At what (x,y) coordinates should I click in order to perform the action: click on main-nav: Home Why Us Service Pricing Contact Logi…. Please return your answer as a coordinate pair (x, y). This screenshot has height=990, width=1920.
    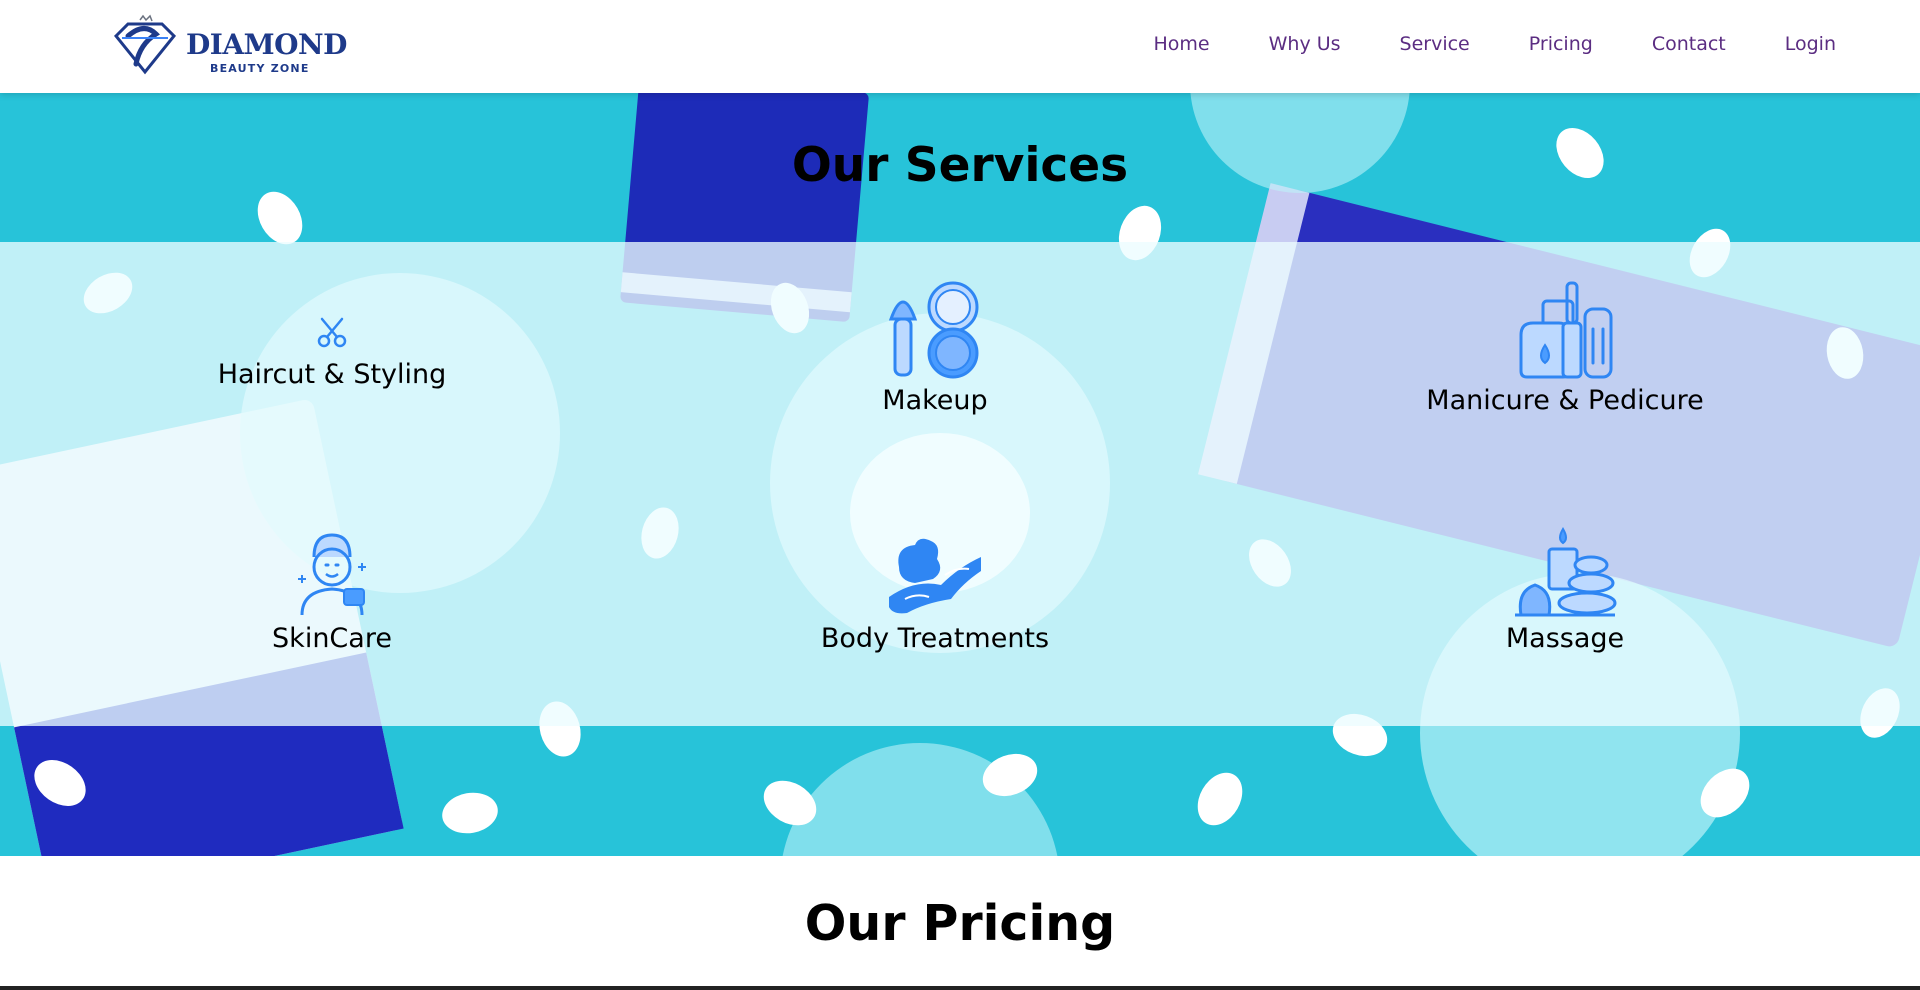
    Looking at the image, I should click on (1466, 44).